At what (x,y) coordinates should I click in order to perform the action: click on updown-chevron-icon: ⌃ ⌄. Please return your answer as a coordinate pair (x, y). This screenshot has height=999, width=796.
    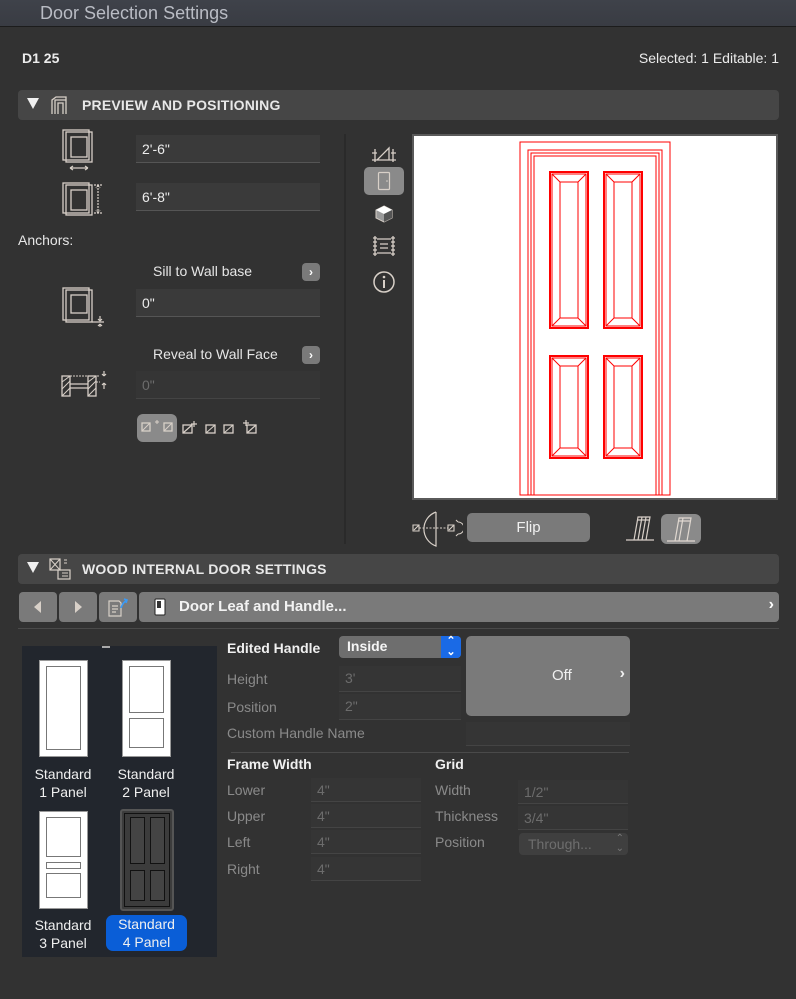
    Looking at the image, I should click on (451, 647).